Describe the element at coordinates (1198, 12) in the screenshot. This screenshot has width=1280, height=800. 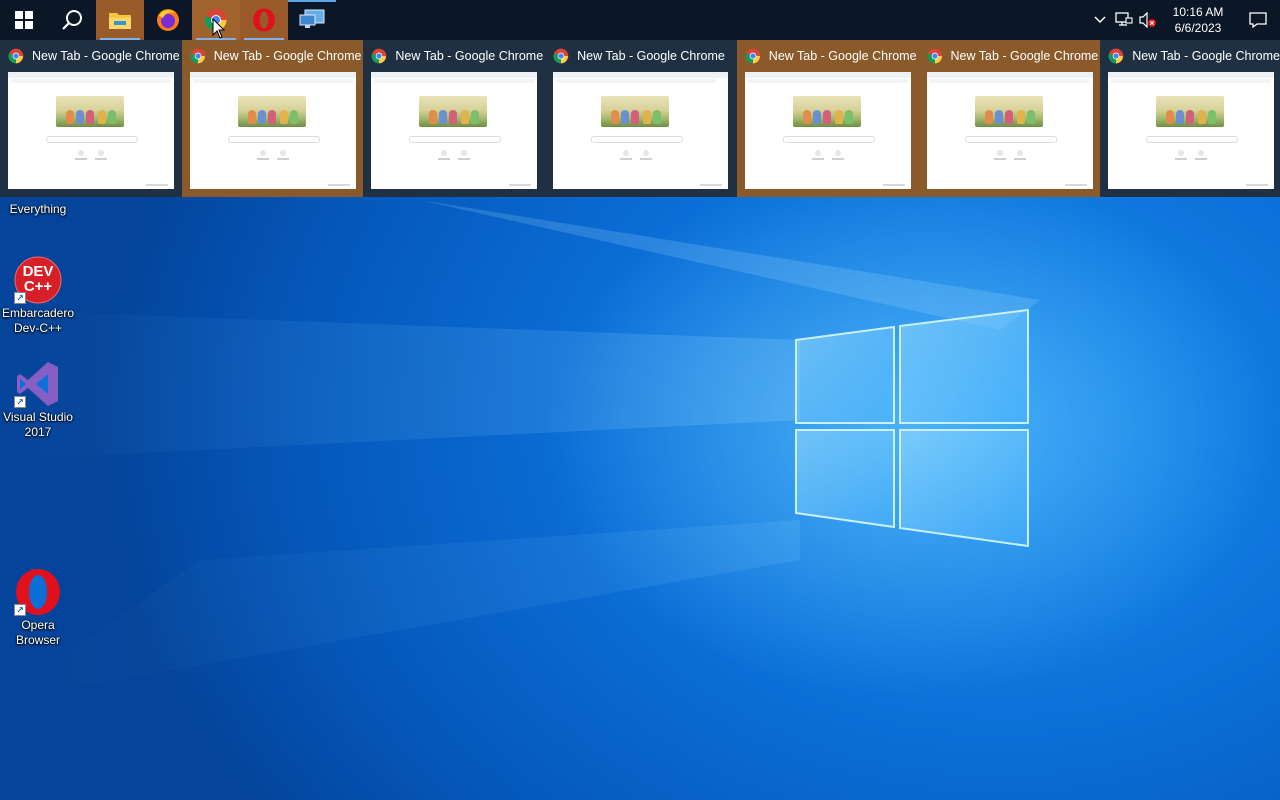
I see `clock-time: 10:16 AM` at that location.